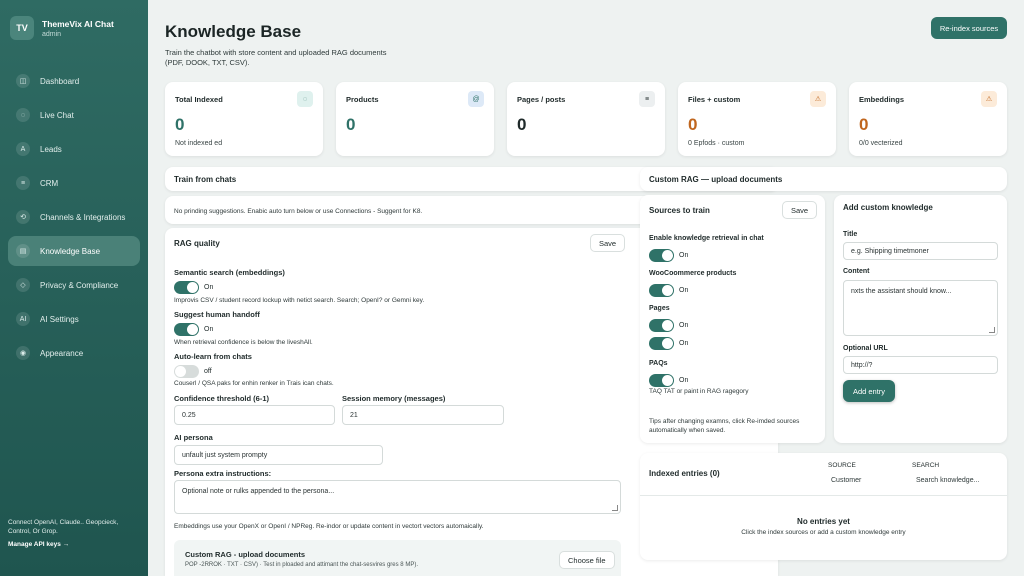 This screenshot has height=576, width=1024. What do you see at coordinates (716, 179) in the screenshot?
I see `custom-rag-title: Custom RAG — upload documents` at bounding box center [716, 179].